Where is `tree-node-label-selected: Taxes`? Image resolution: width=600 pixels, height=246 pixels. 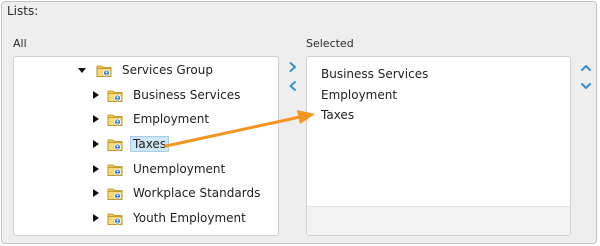 tree-node-label-selected: Taxes is located at coordinates (150, 144).